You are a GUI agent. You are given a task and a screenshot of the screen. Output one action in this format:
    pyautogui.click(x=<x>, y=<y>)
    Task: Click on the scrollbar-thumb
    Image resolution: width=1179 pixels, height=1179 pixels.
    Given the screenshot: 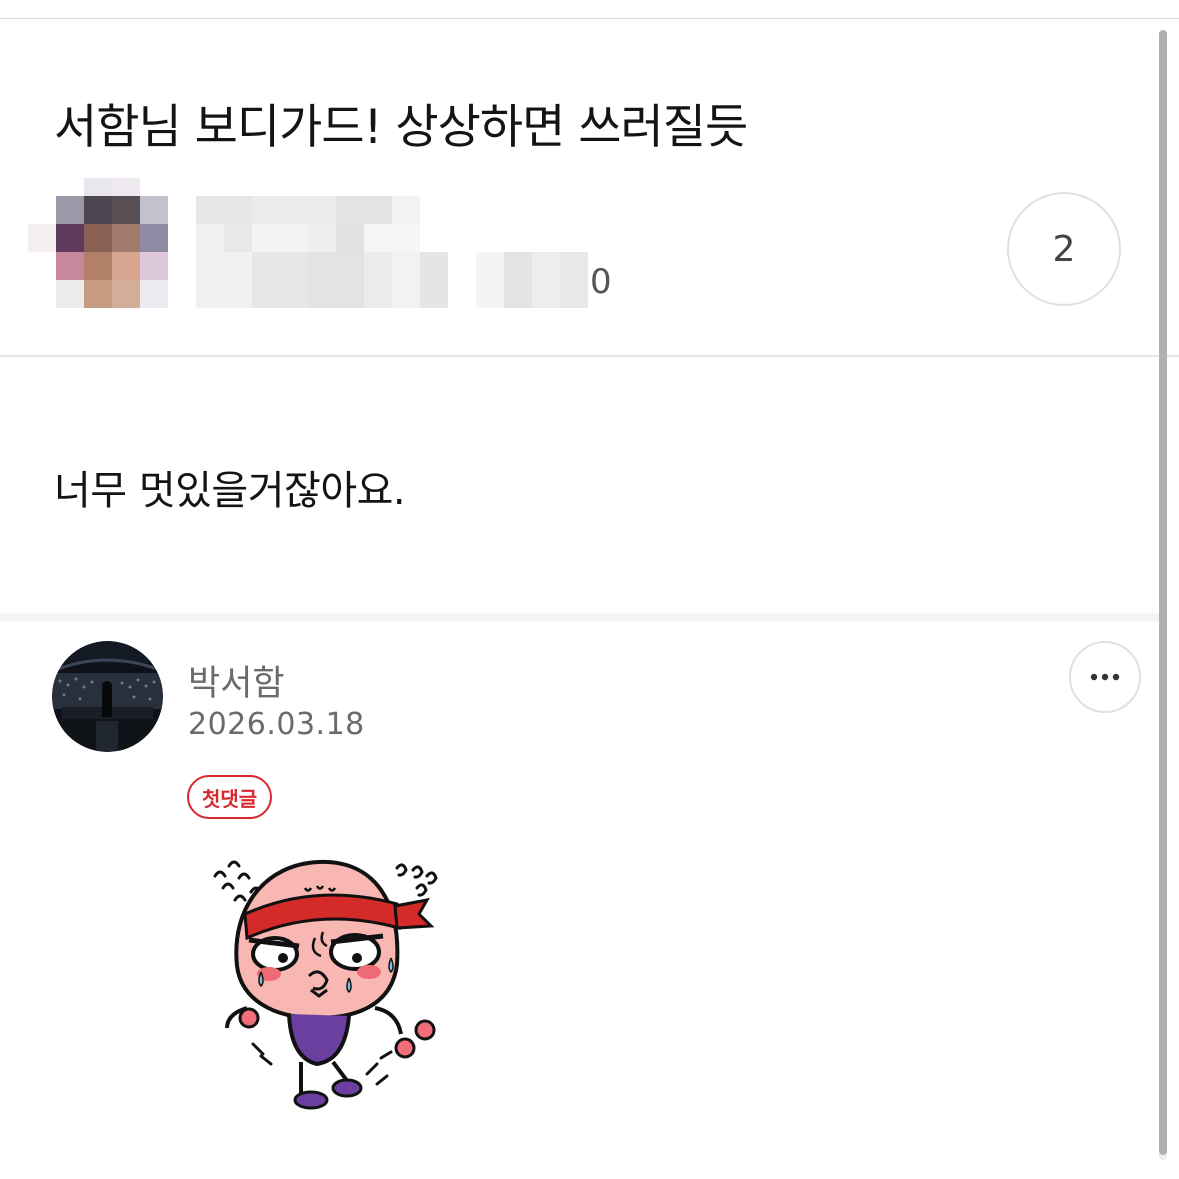 What is the action you would take?
    pyautogui.click(x=1163, y=592)
    